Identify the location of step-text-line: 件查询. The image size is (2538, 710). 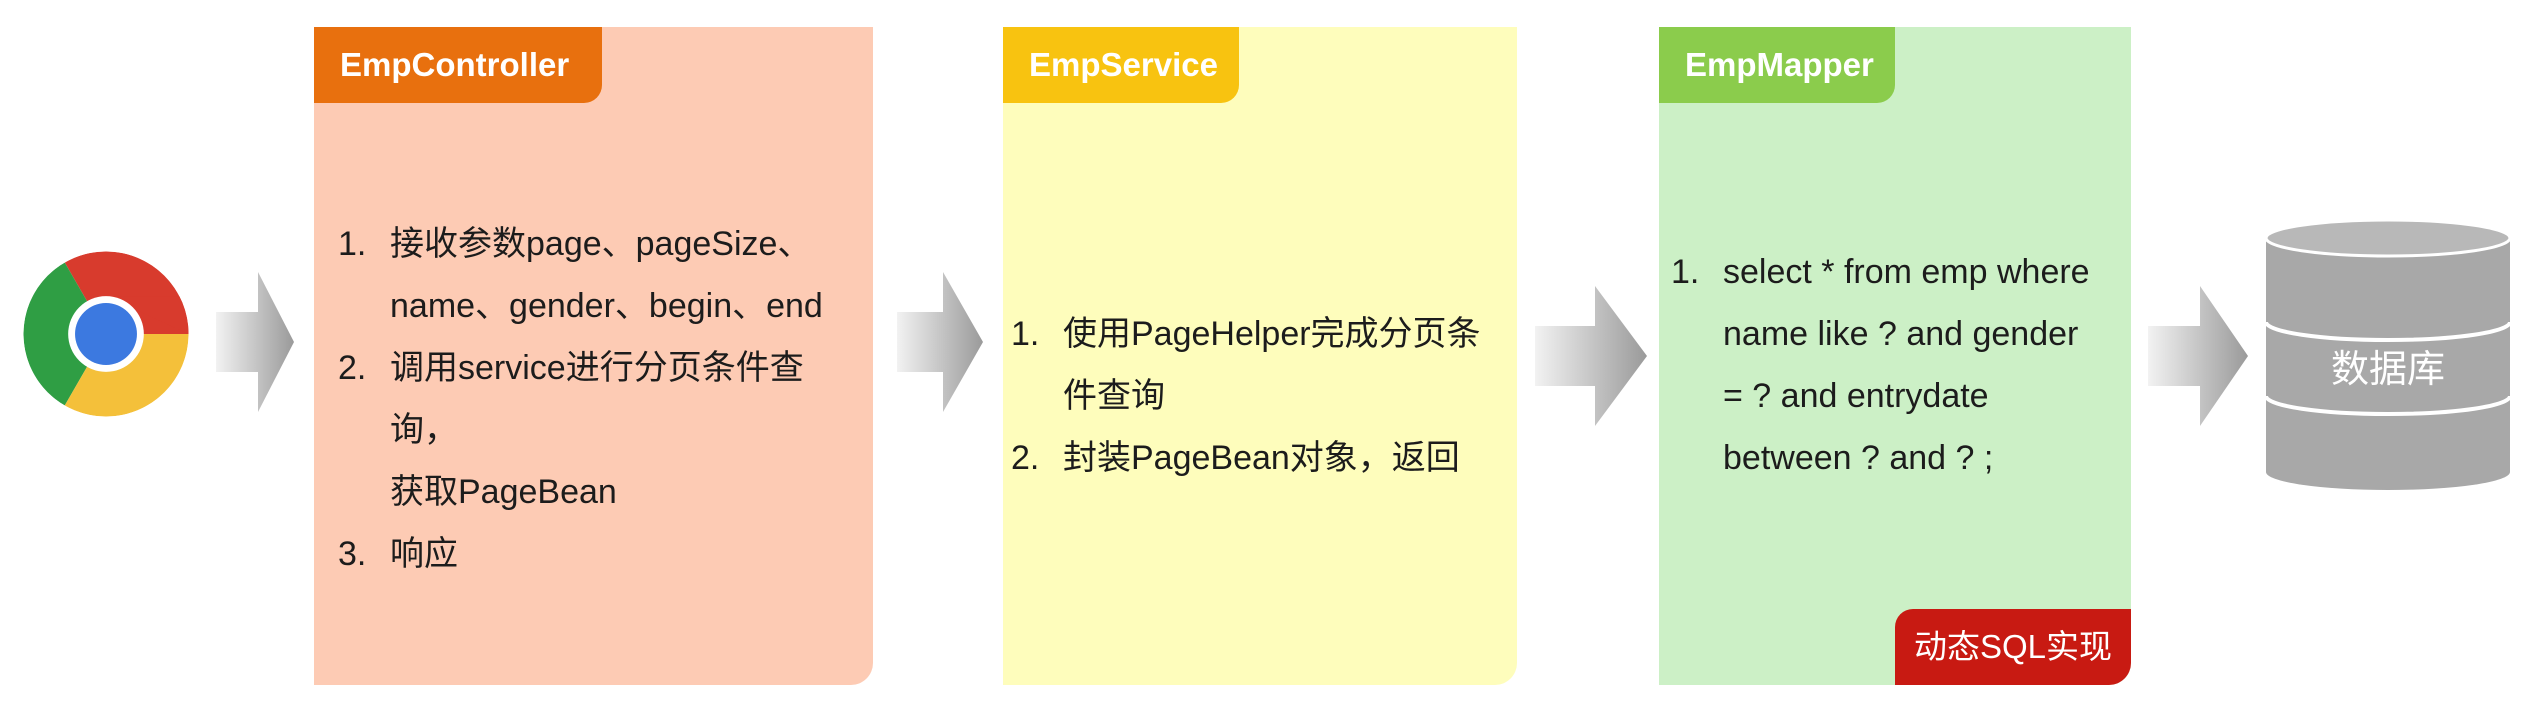
(1114, 396).